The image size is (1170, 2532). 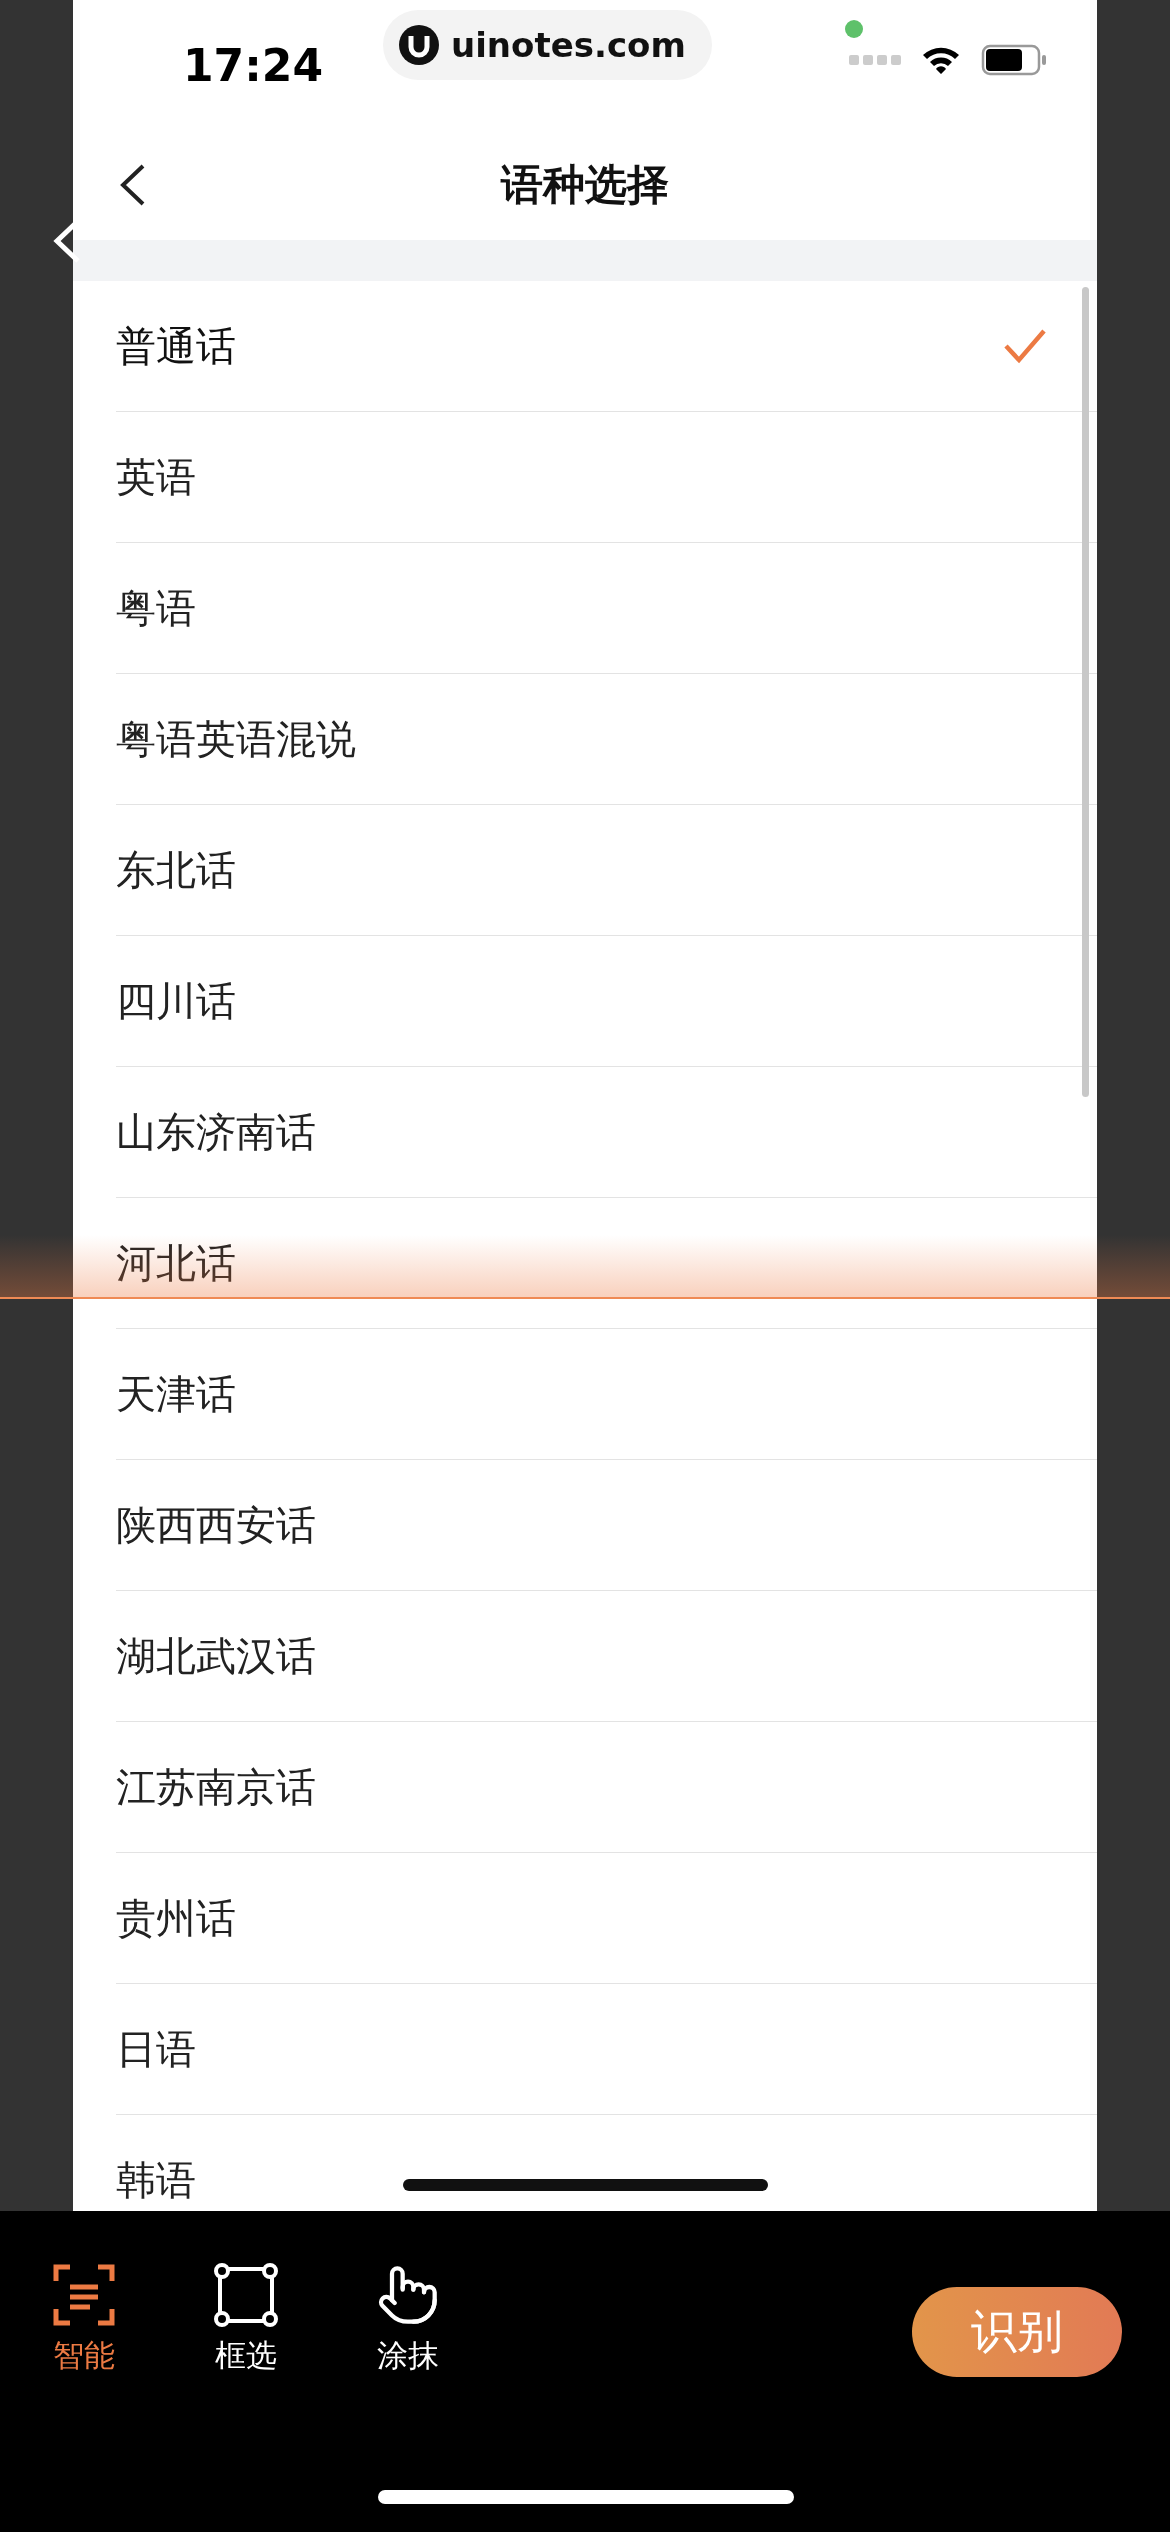 I want to click on language-label: 粤语, so click(x=156, y=608).